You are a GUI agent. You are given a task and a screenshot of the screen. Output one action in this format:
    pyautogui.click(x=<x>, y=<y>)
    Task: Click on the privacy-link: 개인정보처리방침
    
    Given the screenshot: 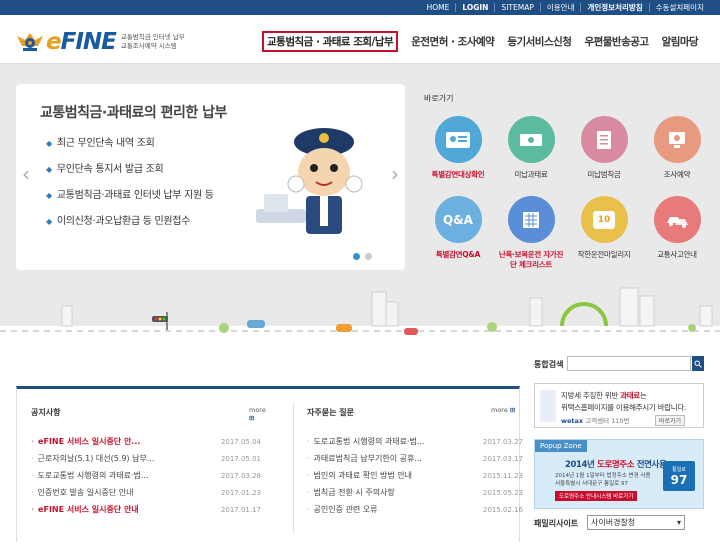 What is the action you would take?
    pyautogui.click(x=614, y=7)
    